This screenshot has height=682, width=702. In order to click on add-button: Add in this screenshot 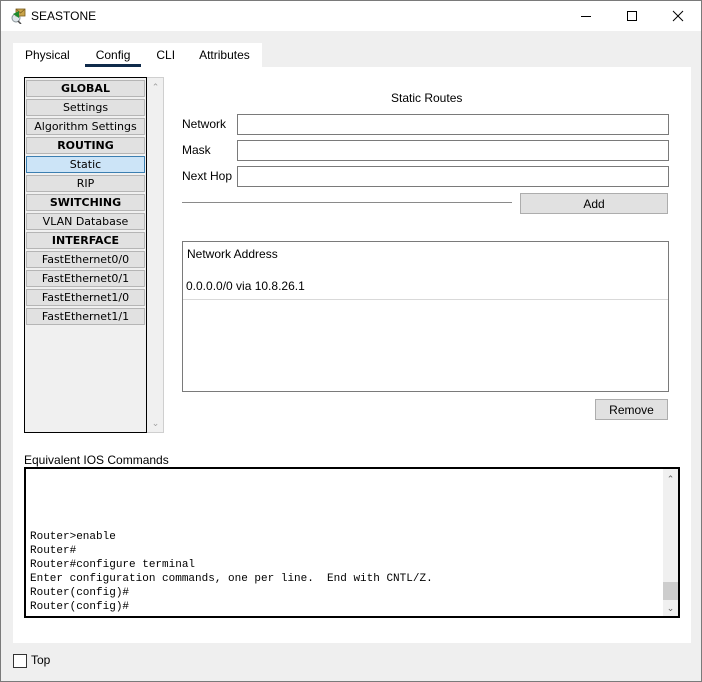, I will do `click(594, 203)`.